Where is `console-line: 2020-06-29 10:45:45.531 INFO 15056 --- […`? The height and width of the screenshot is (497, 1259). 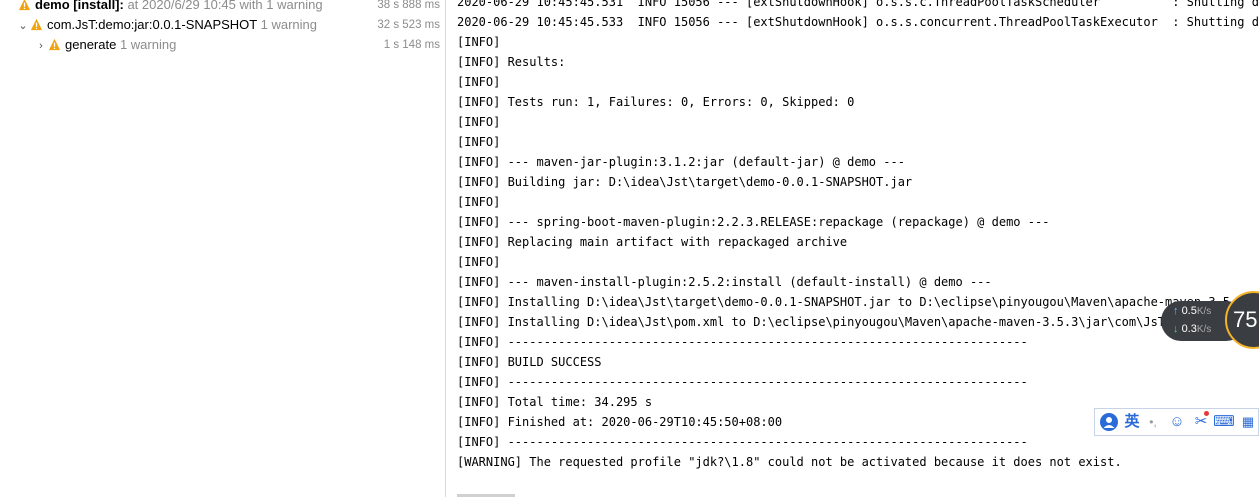 console-line: 2020-06-29 10:45:45.531 INFO 15056 --- [… is located at coordinates (858, 4).